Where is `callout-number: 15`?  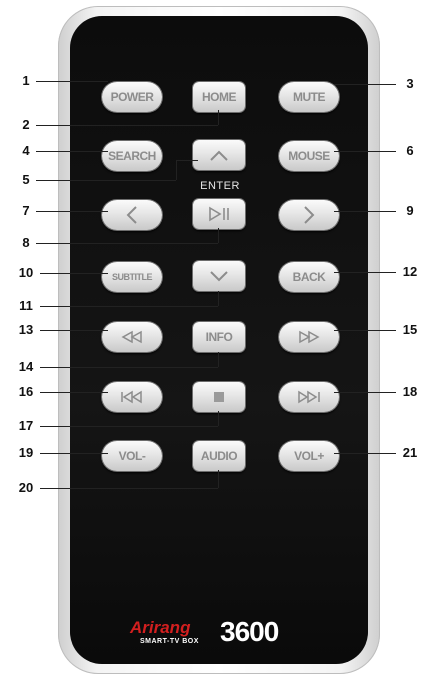 callout-number: 15 is located at coordinates (410, 329).